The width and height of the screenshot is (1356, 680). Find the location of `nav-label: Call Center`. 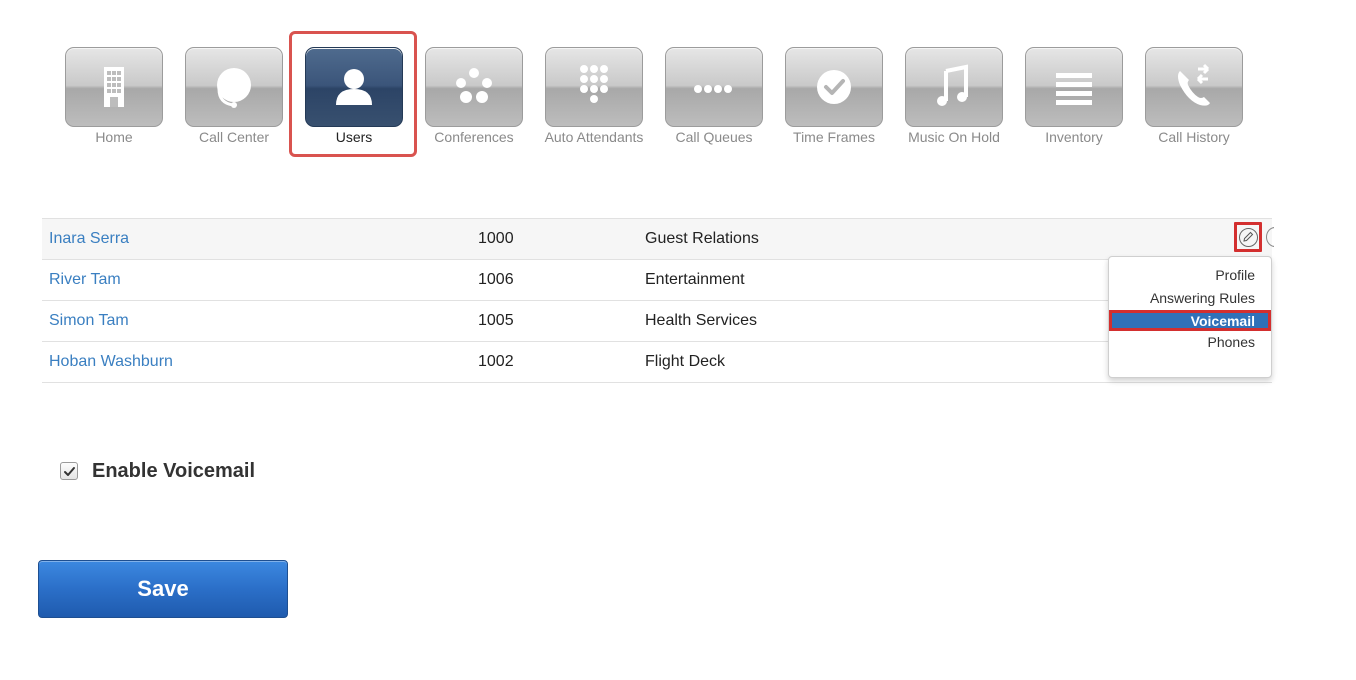

nav-label: Call Center is located at coordinates (234, 137).